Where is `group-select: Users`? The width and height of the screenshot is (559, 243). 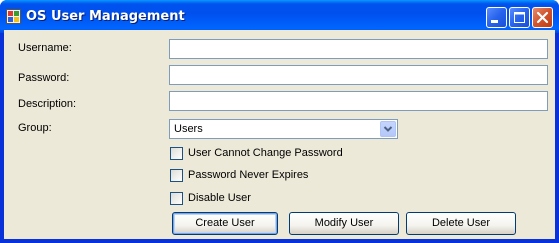 group-select: Users is located at coordinates (283, 129).